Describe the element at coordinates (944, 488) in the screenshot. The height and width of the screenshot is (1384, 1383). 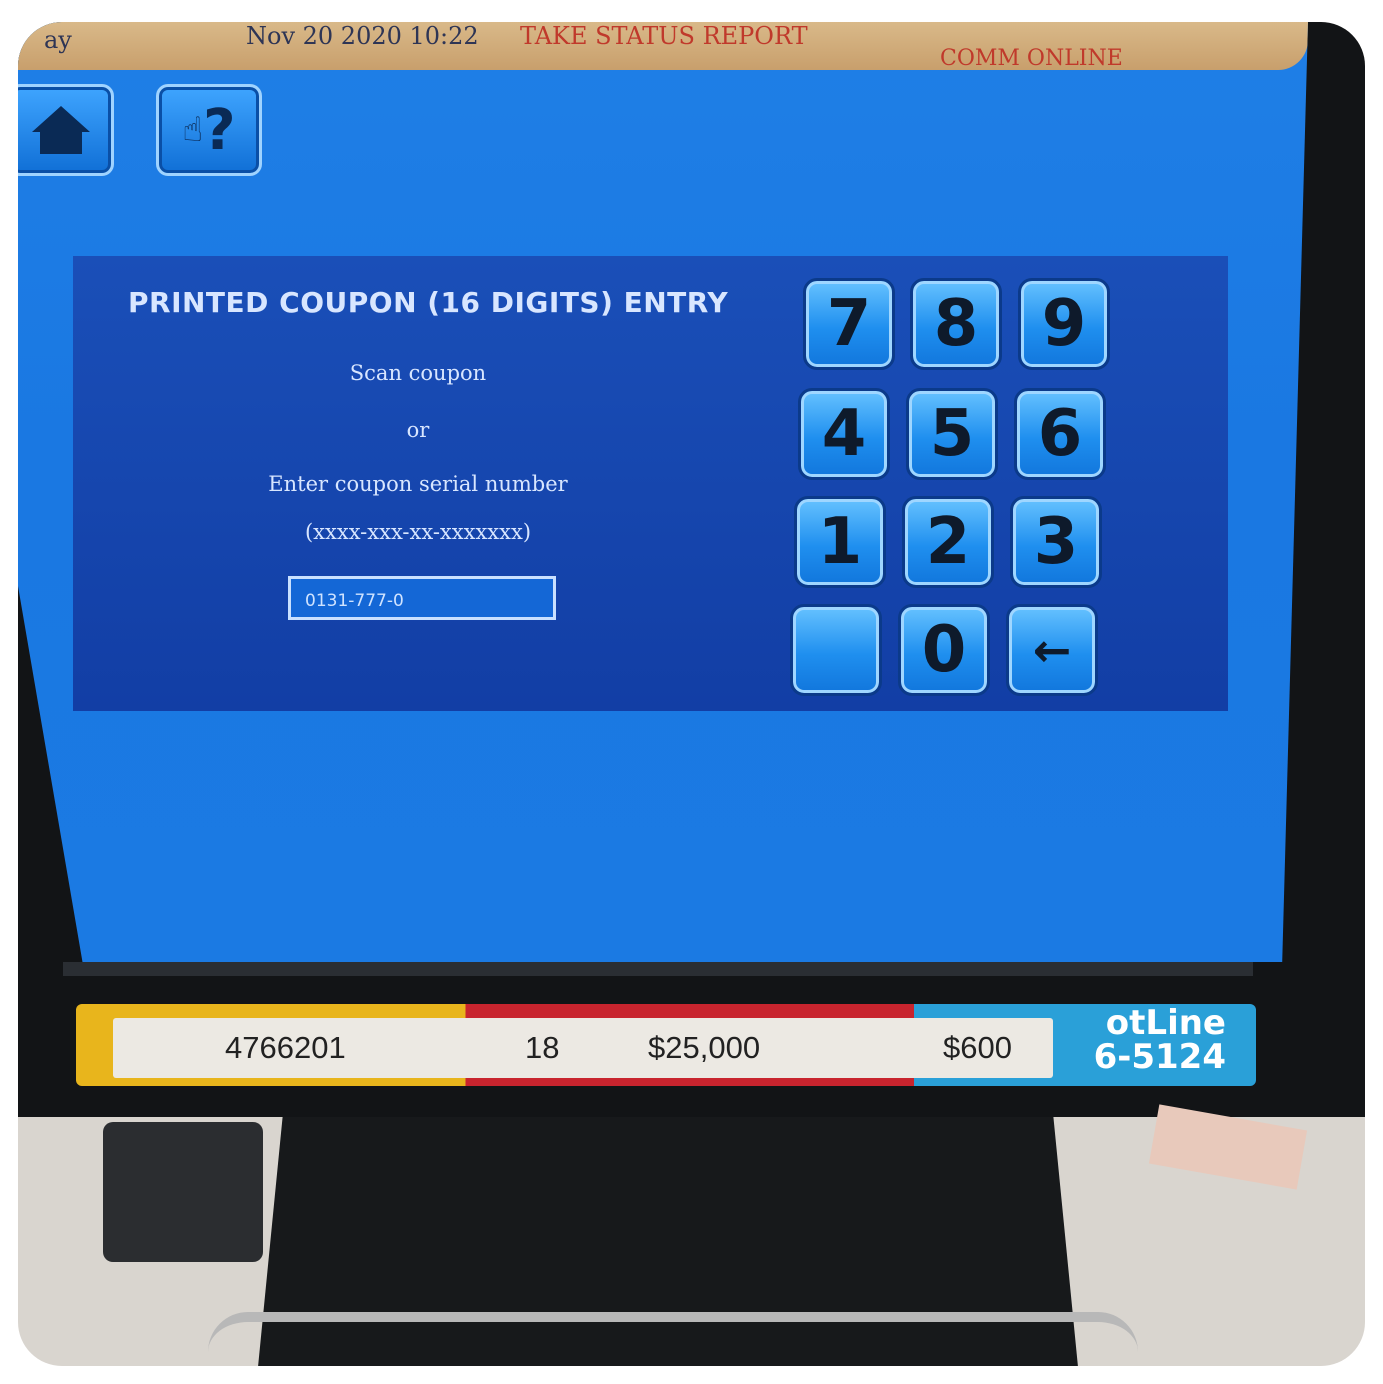
I see `numeric-keypad: 7 8 9 4 5 6 1 2 3 0 ←` at that location.